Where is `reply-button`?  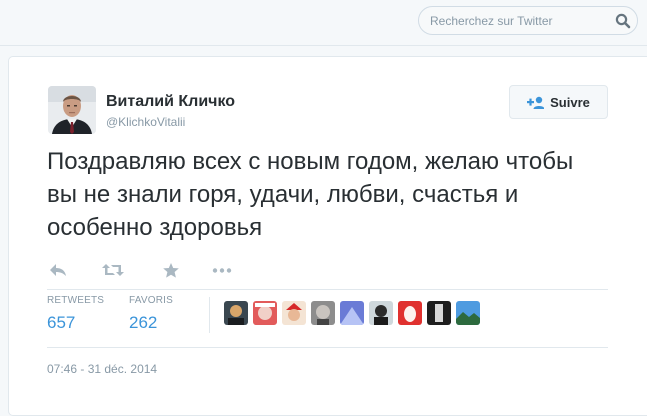 reply-button is located at coordinates (58, 270).